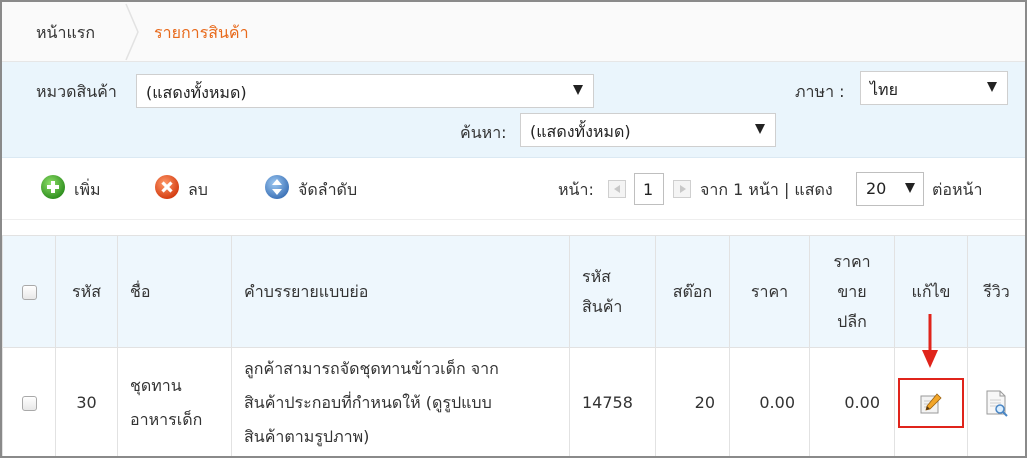  Describe the element at coordinates (576, 189) in the screenshot. I see `page-label: หน้า:` at that location.